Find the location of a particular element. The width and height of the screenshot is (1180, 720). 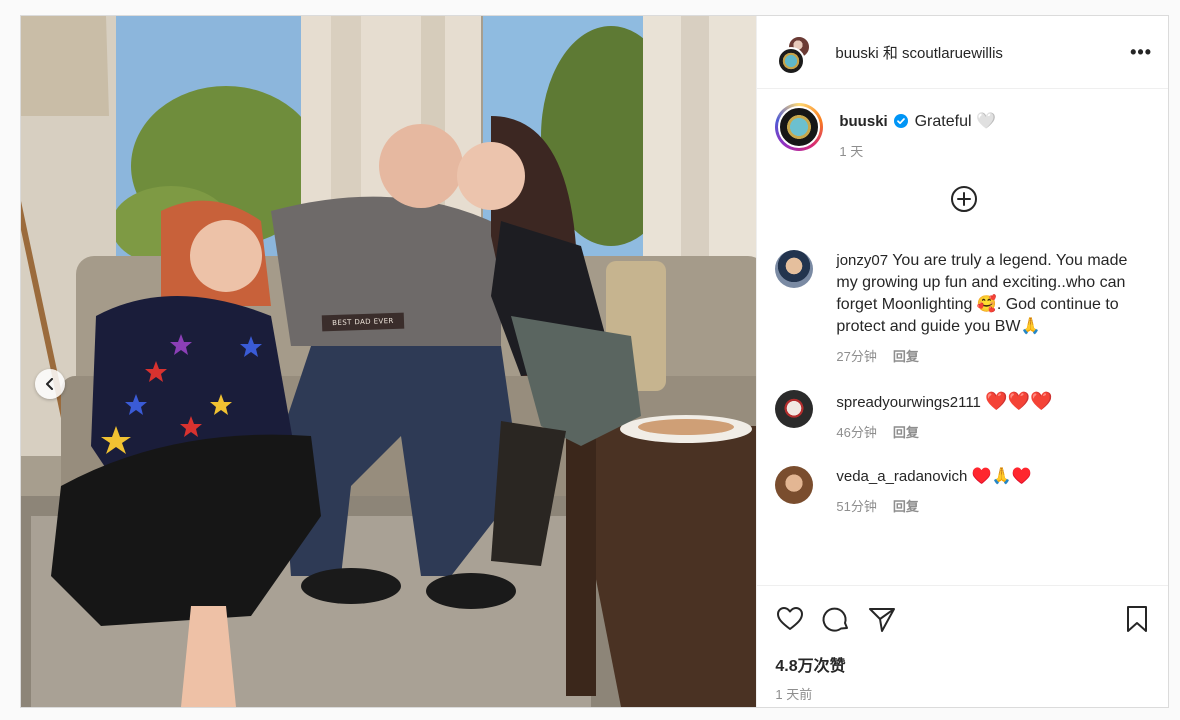

comment: spreadyourwings2111 ❤️❤️❤️ 46分钟 回复 is located at coordinates (963, 417).